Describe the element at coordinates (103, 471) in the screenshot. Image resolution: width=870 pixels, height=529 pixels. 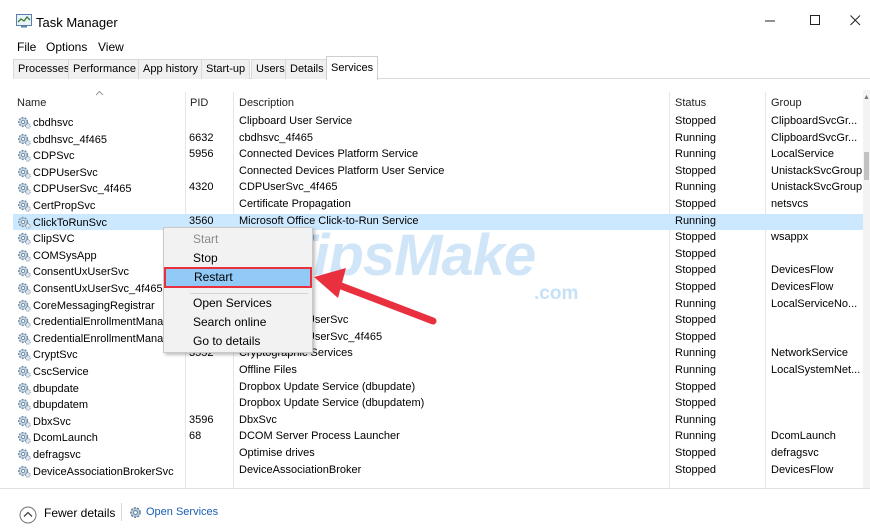
I see `service-name-cell: DeviceAssociationBrokerSvc` at that location.